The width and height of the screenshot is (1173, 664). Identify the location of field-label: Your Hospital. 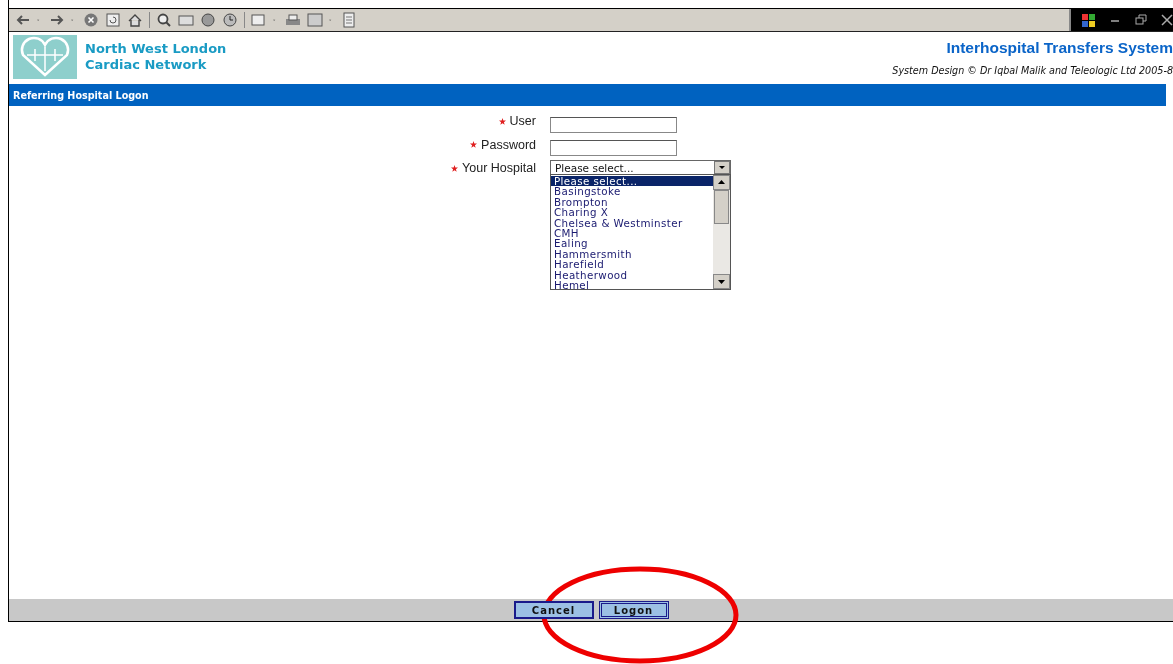
(500, 168).